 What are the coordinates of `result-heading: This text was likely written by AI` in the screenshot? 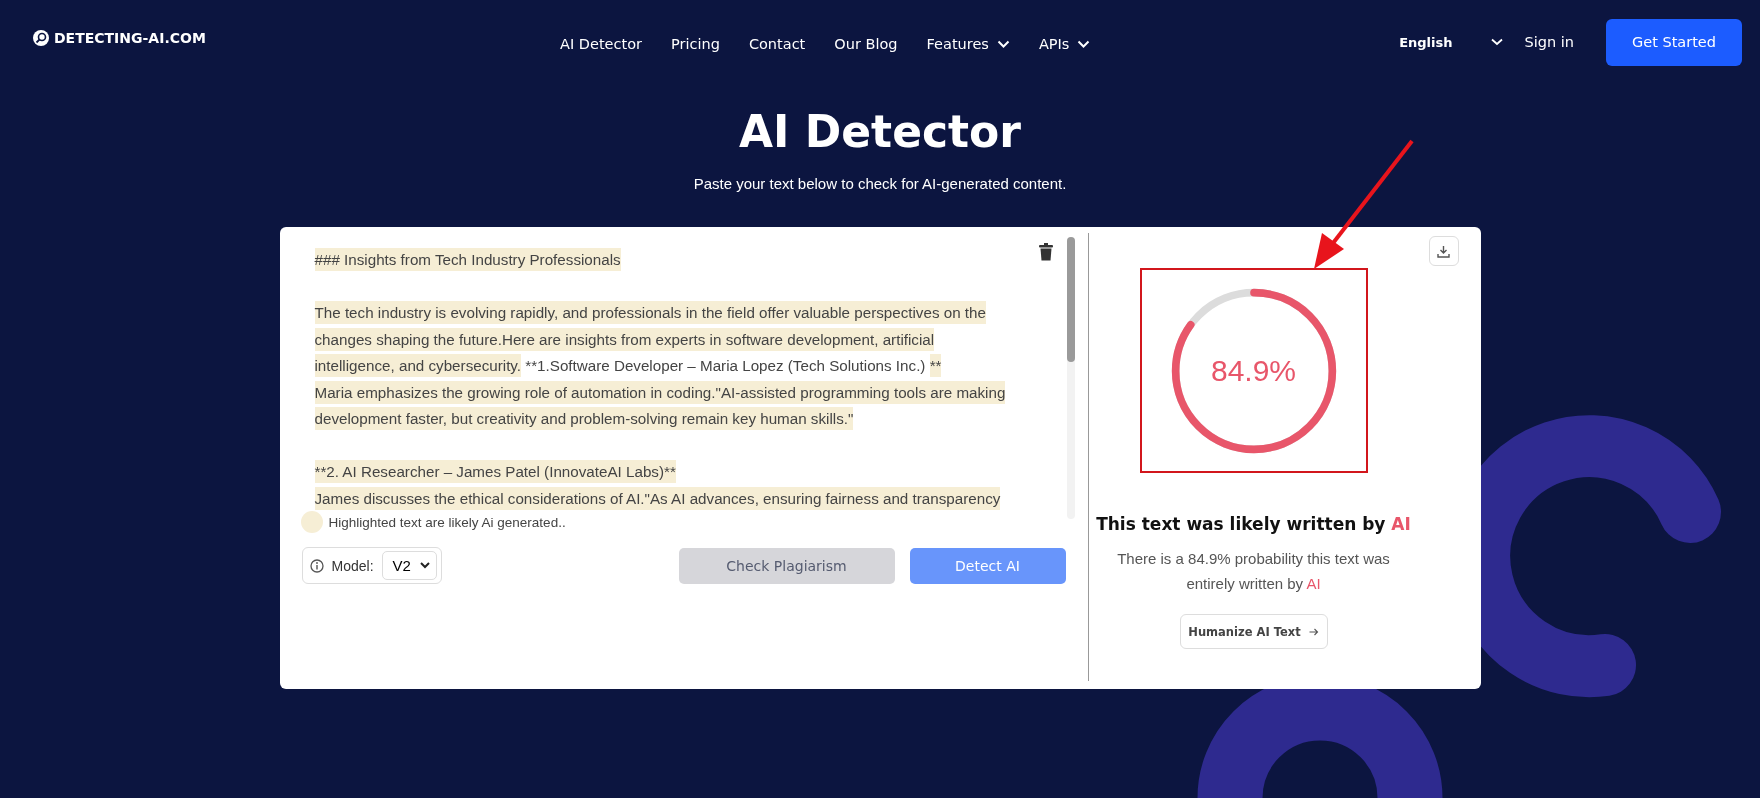 It's located at (1253, 524).